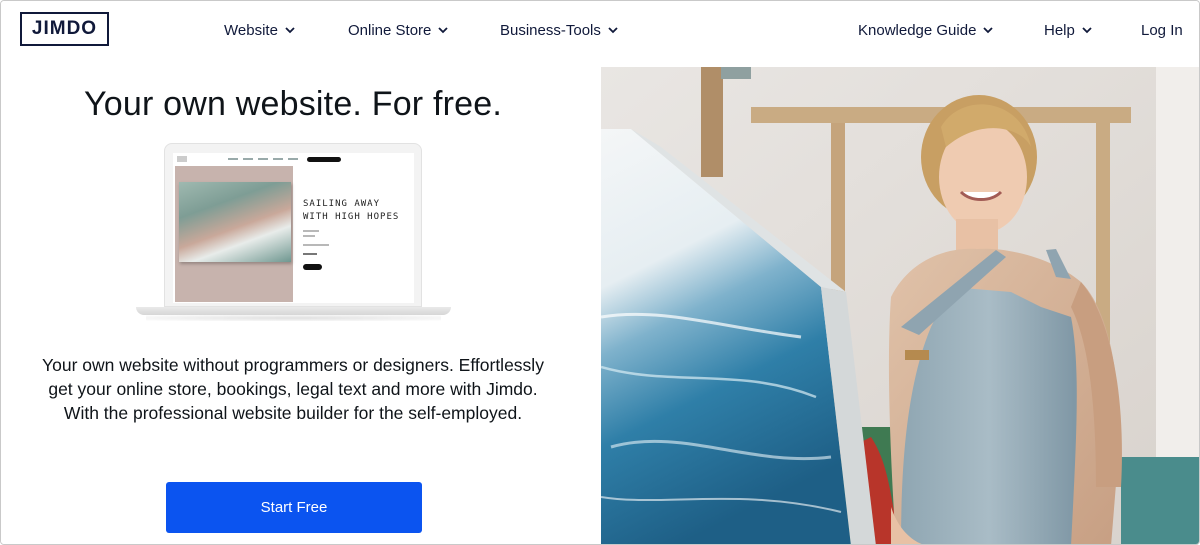  What do you see at coordinates (342, 204) in the screenshot?
I see `mockup-title-line-1: SAILING AWAY` at bounding box center [342, 204].